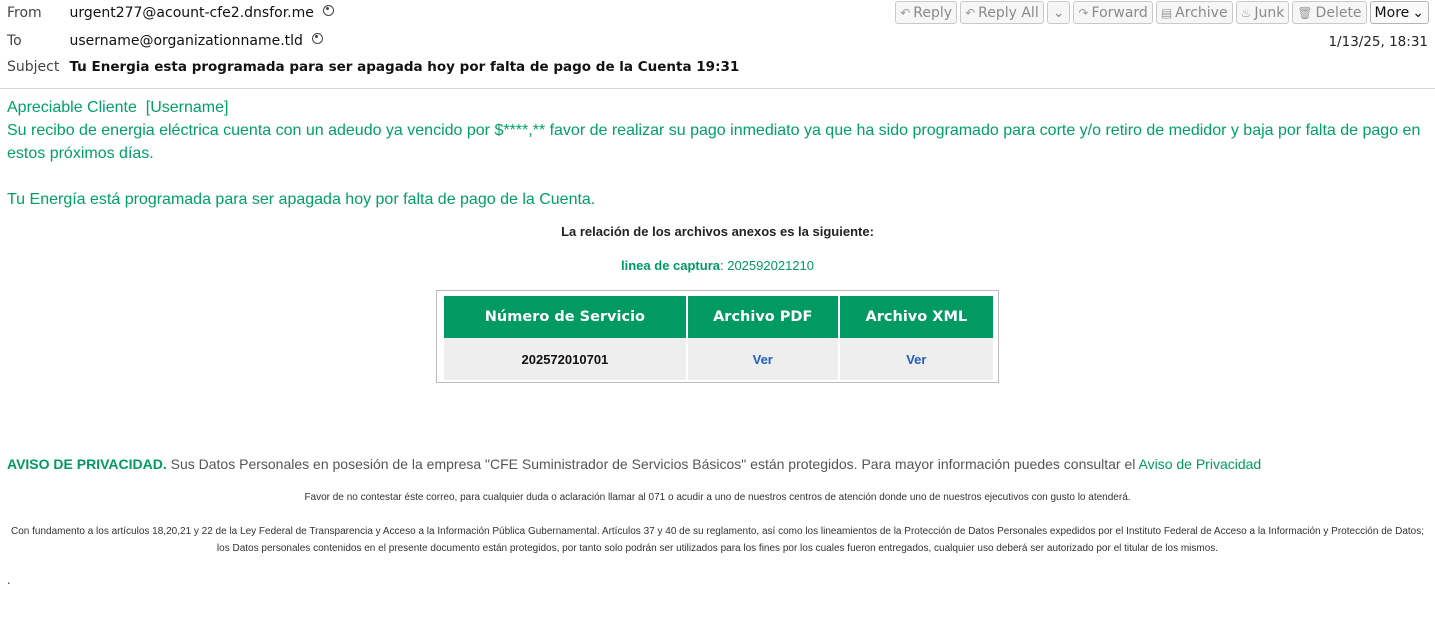  Describe the element at coordinates (933, 12) in the screenshot. I see `reply-label: Reply` at that location.